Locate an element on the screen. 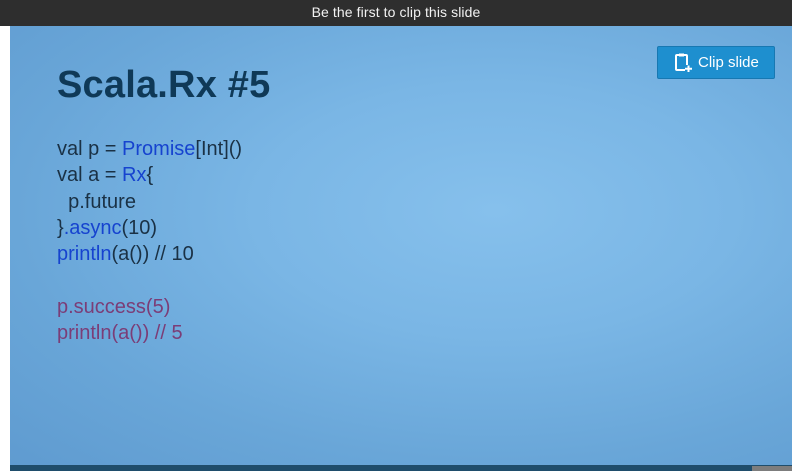  code-token: (a()) // 10 is located at coordinates (152, 254).